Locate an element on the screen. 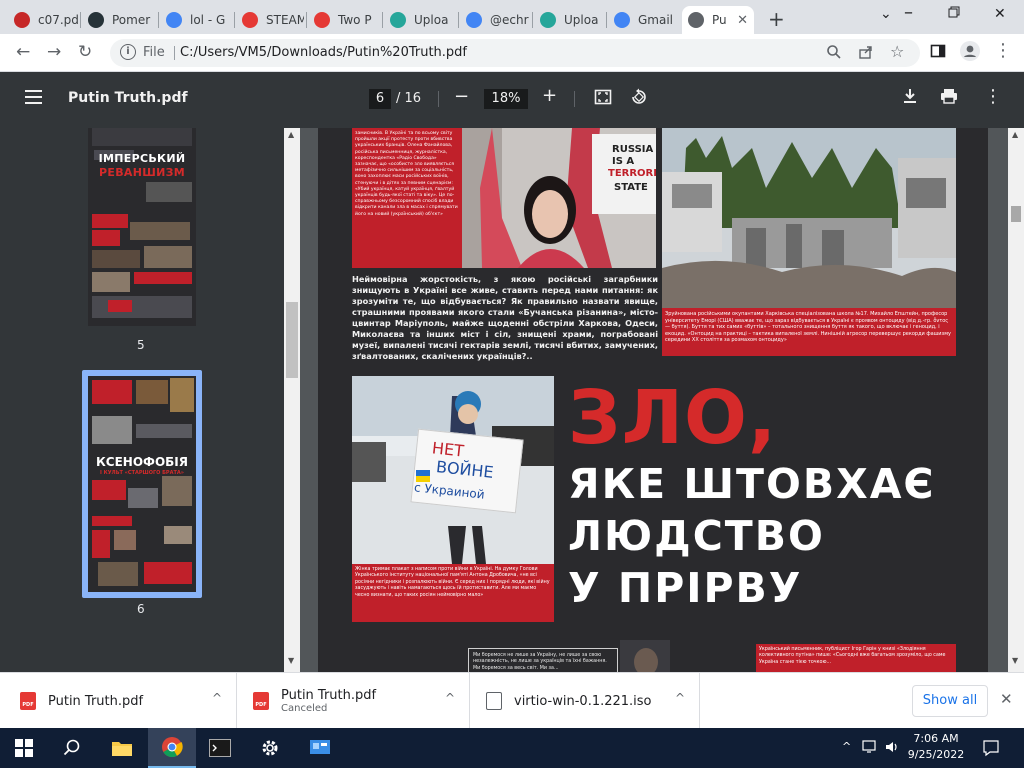 The height and width of the screenshot is (768, 1024). browser-tab: Pu ✕ is located at coordinates (718, 20).